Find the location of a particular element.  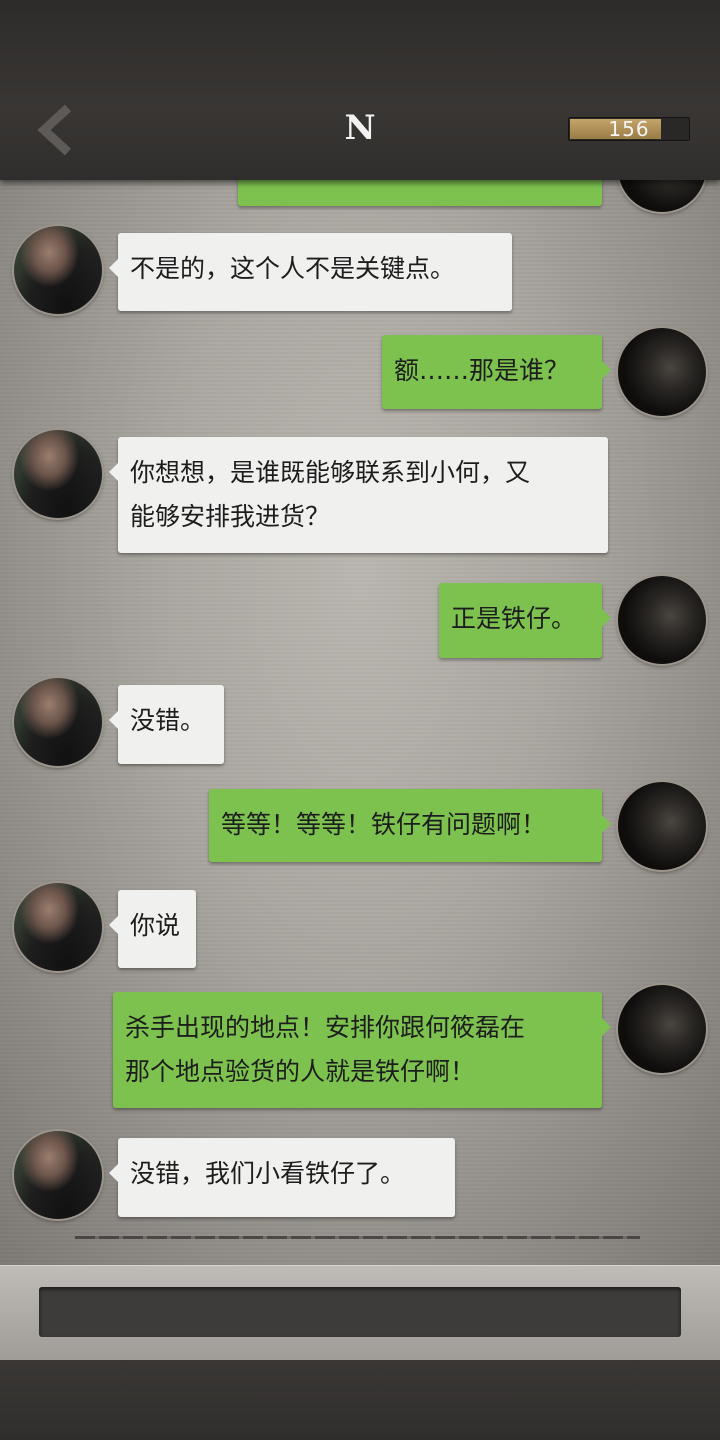

message-bubble: 没错。 is located at coordinates (166, 724).